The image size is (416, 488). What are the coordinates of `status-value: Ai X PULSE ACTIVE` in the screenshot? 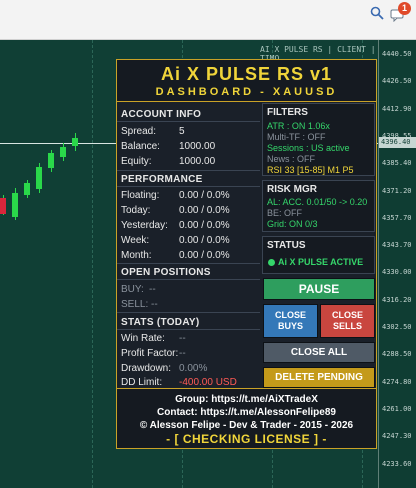 It's located at (321, 262).